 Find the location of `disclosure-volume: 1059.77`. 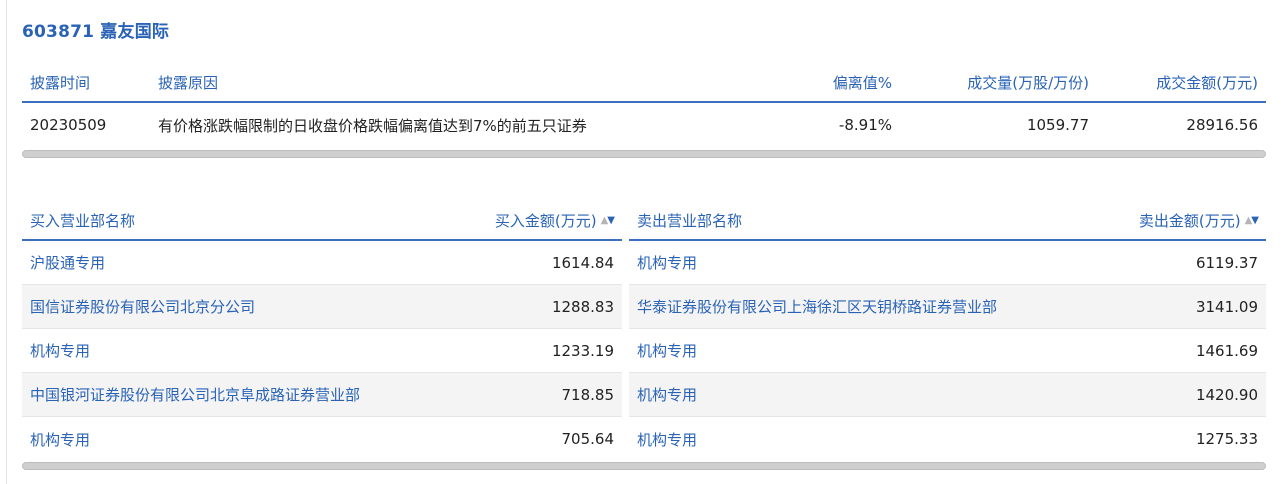

disclosure-volume: 1059.77 is located at coordinates (1057, 125).